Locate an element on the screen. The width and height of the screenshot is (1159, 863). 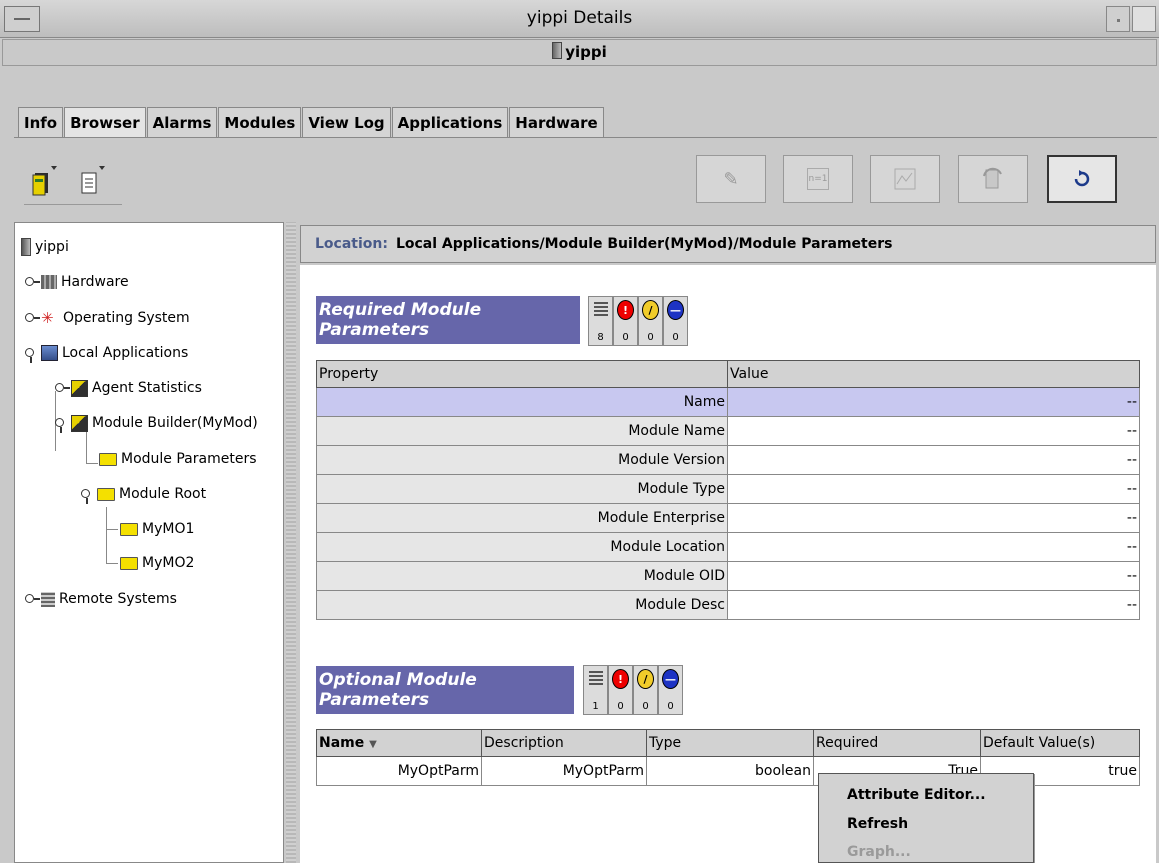
property-cell: Module Version is located at coordinates (522, 460).